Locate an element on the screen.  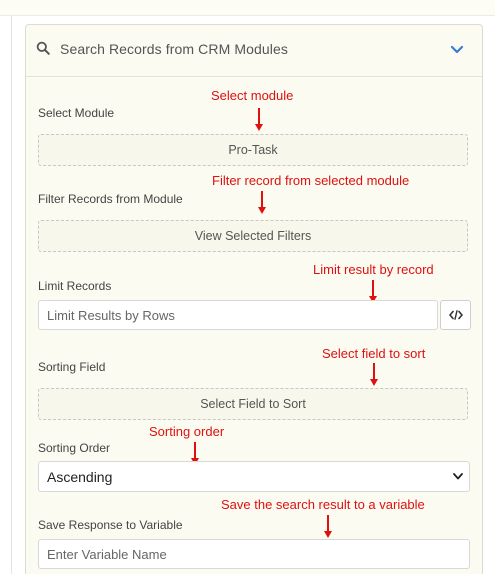
select-module-label: Select Module is located at coordinates (76, 113).